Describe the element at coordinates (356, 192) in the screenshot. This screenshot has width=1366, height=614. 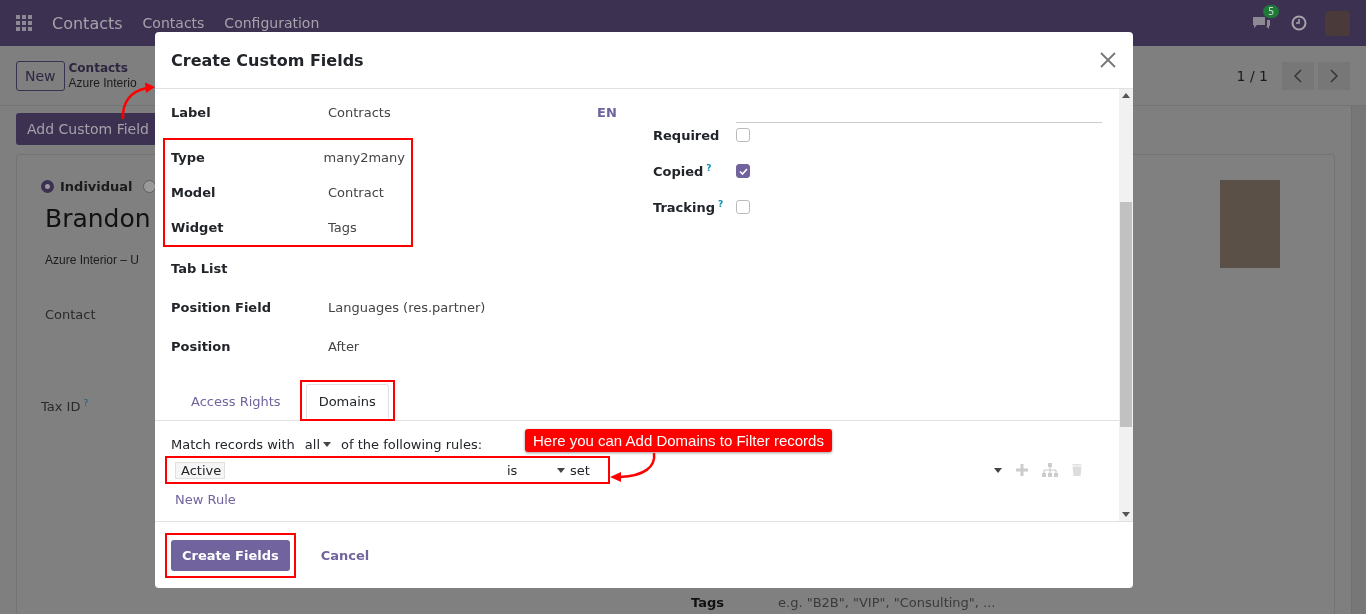
I see `field-value: Contract` at that location.